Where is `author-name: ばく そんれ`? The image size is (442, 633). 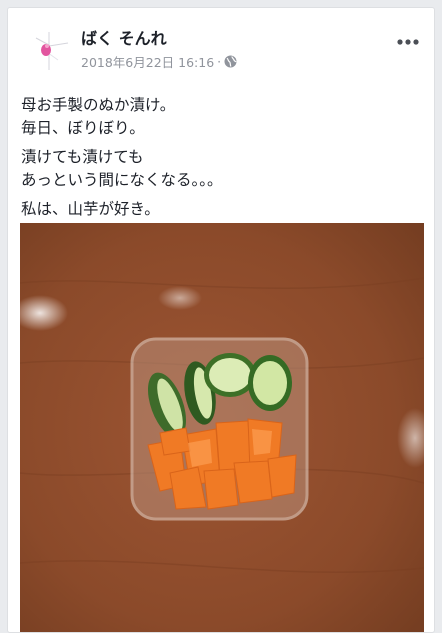 author-name: ばく そんれ is located at coordinates (124, 37).